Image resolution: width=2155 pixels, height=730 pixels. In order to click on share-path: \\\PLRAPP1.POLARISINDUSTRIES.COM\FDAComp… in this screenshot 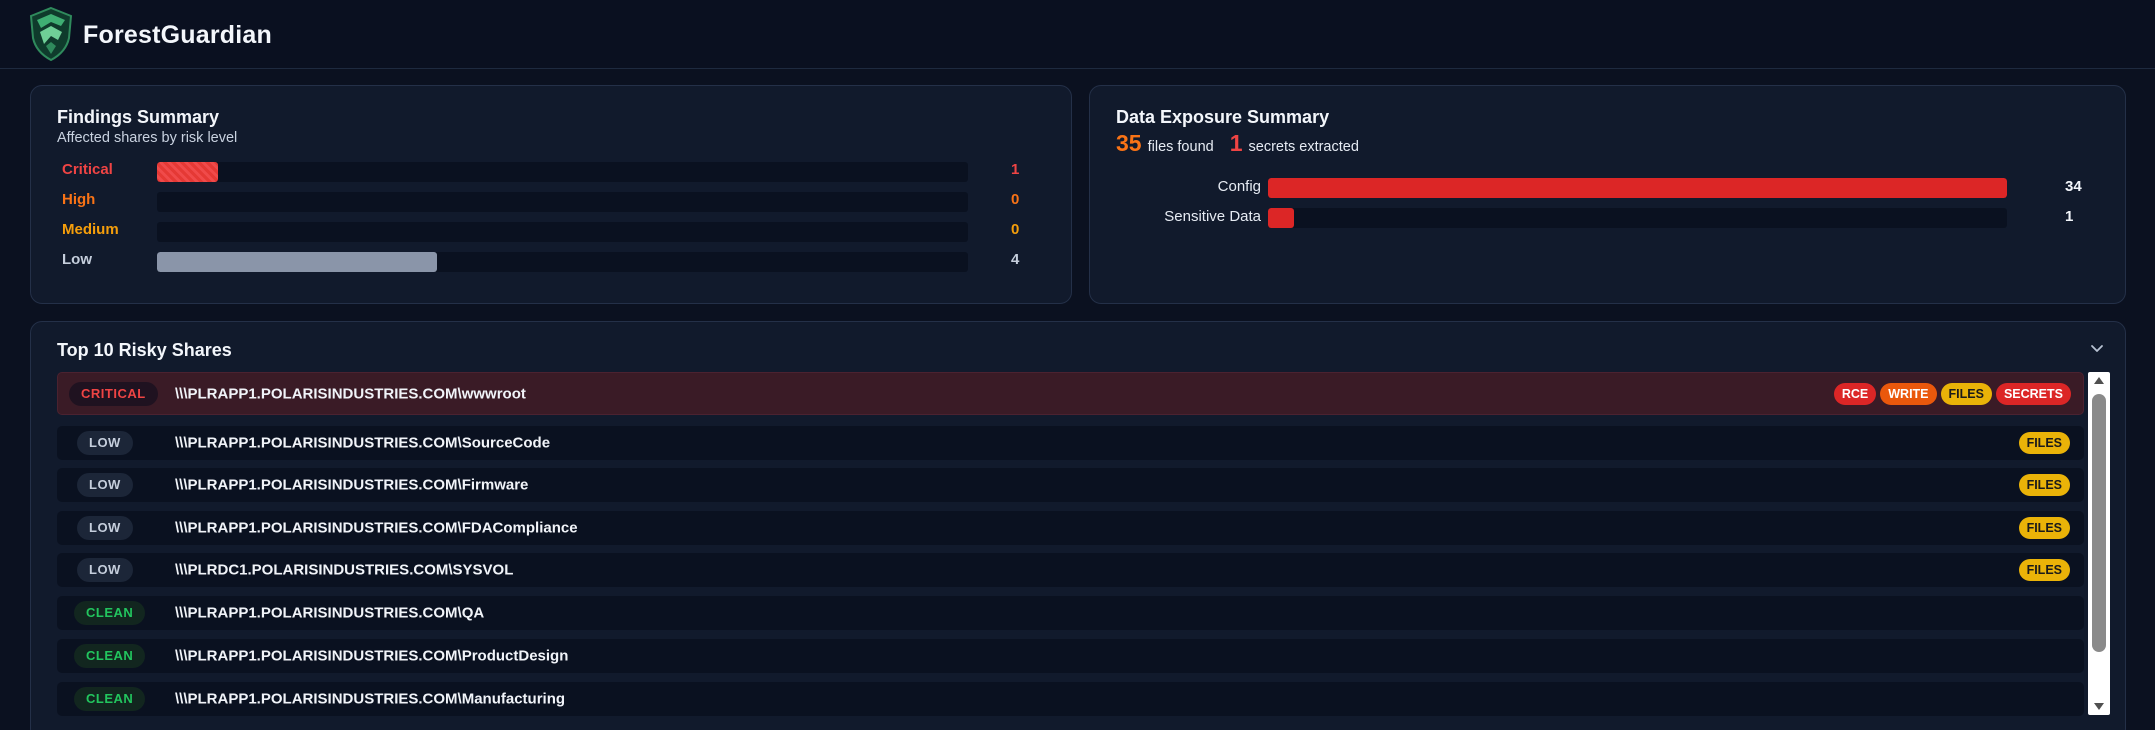, I will do `click(376, 528)`.